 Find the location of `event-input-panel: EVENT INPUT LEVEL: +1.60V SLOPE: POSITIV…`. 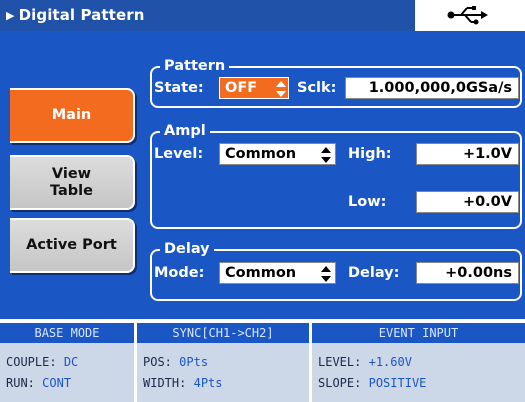

event-input-panel: EVENT INPUT LEVEL: +1.60V SLOPE: POSITIV… is located at coordinates (418, 362).